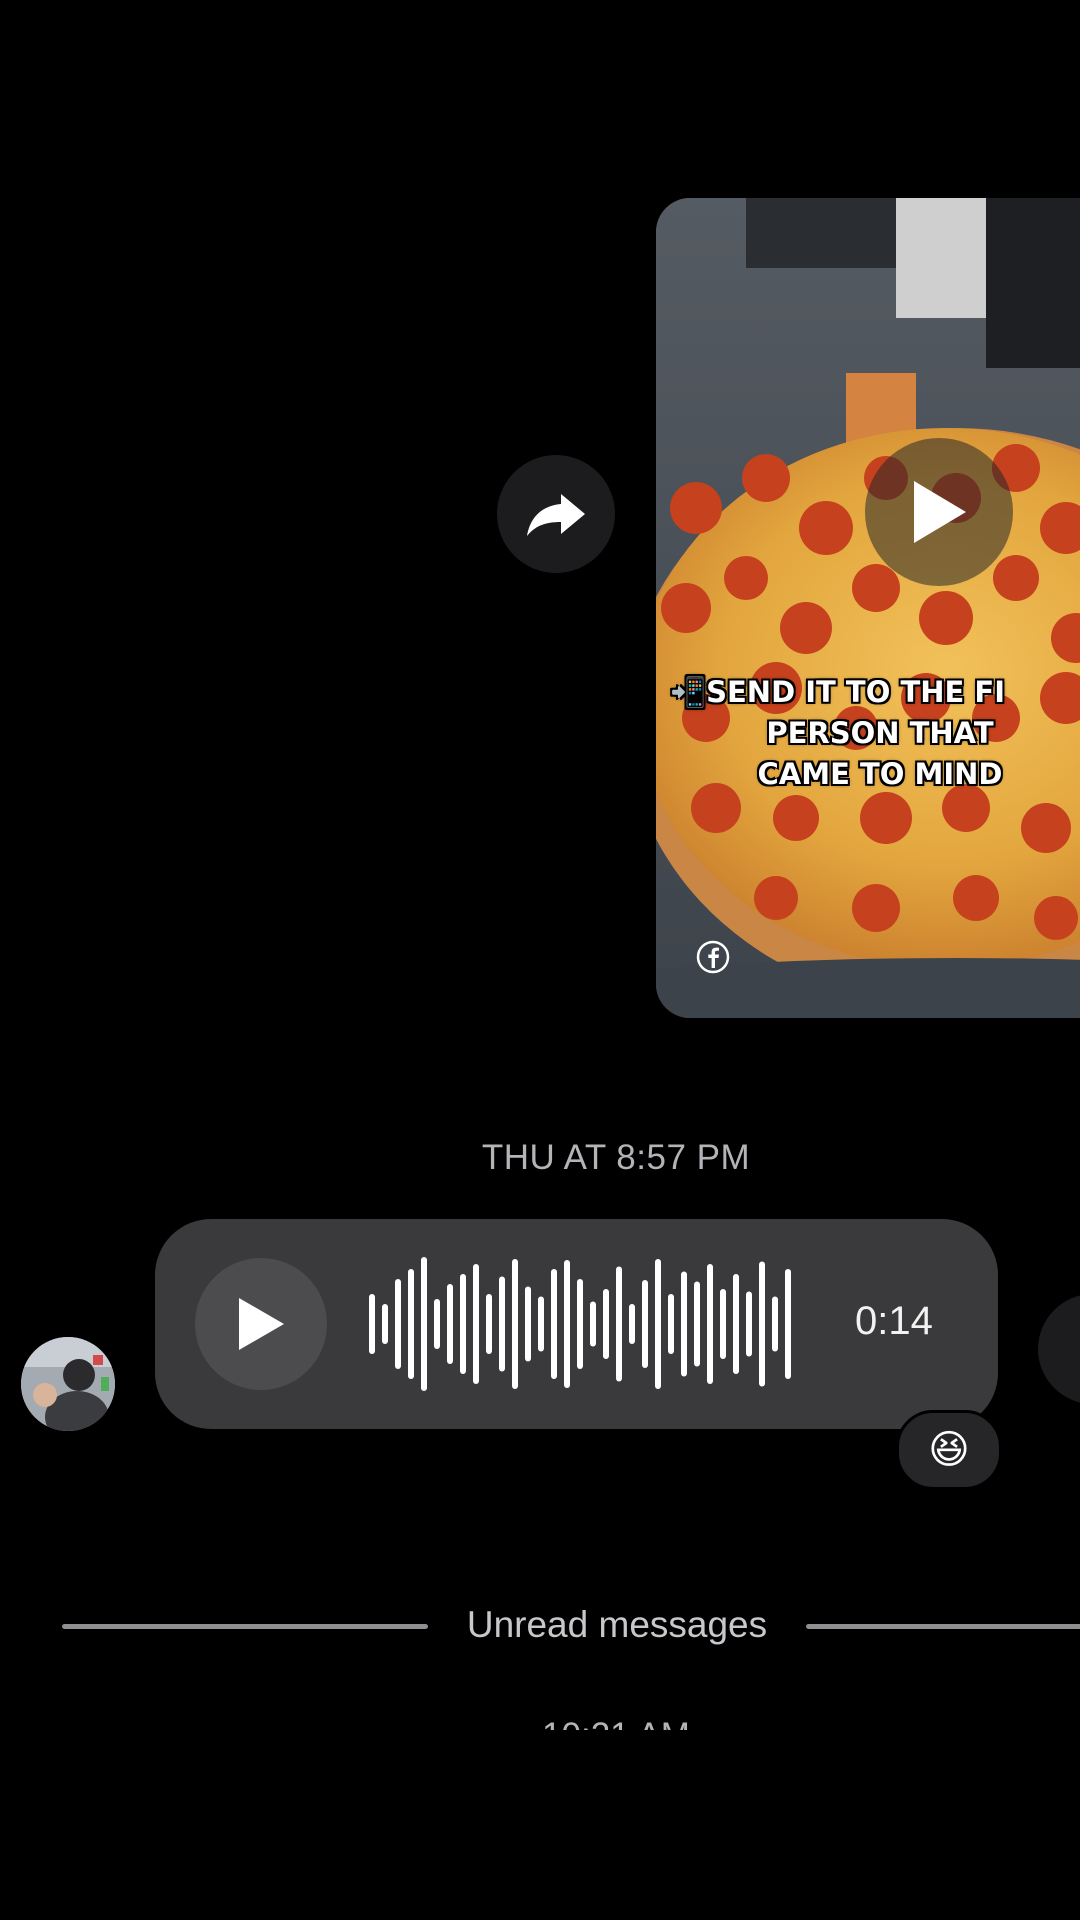 This screenshot has height=1920, width=1080. I want to click on message-timestamp: THU AT 8:57 PM, so click(616, 1157).